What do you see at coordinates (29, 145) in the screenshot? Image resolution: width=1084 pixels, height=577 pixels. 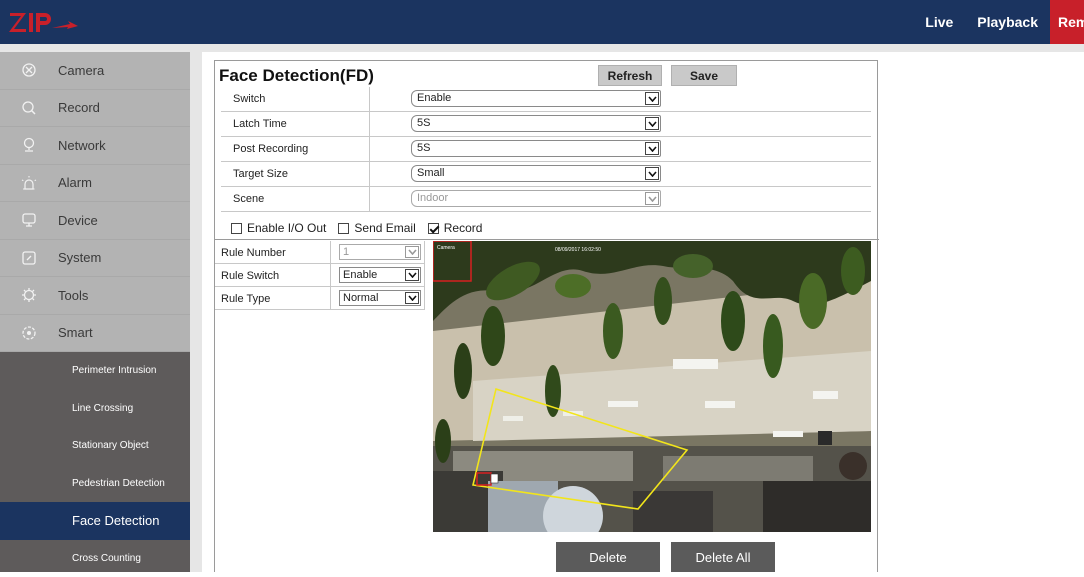 I see `network-icon` at bounding box center [29, 145].